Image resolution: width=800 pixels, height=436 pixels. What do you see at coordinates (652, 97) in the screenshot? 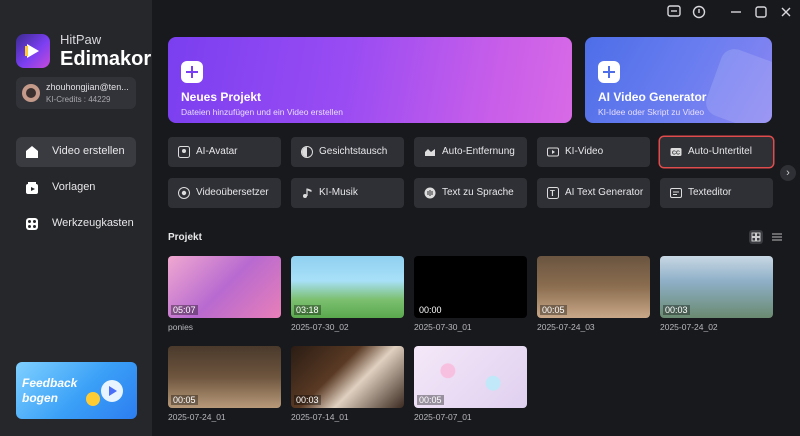
I see `ai-video-title: AI Video Generator` at bounding box center [652, 97].